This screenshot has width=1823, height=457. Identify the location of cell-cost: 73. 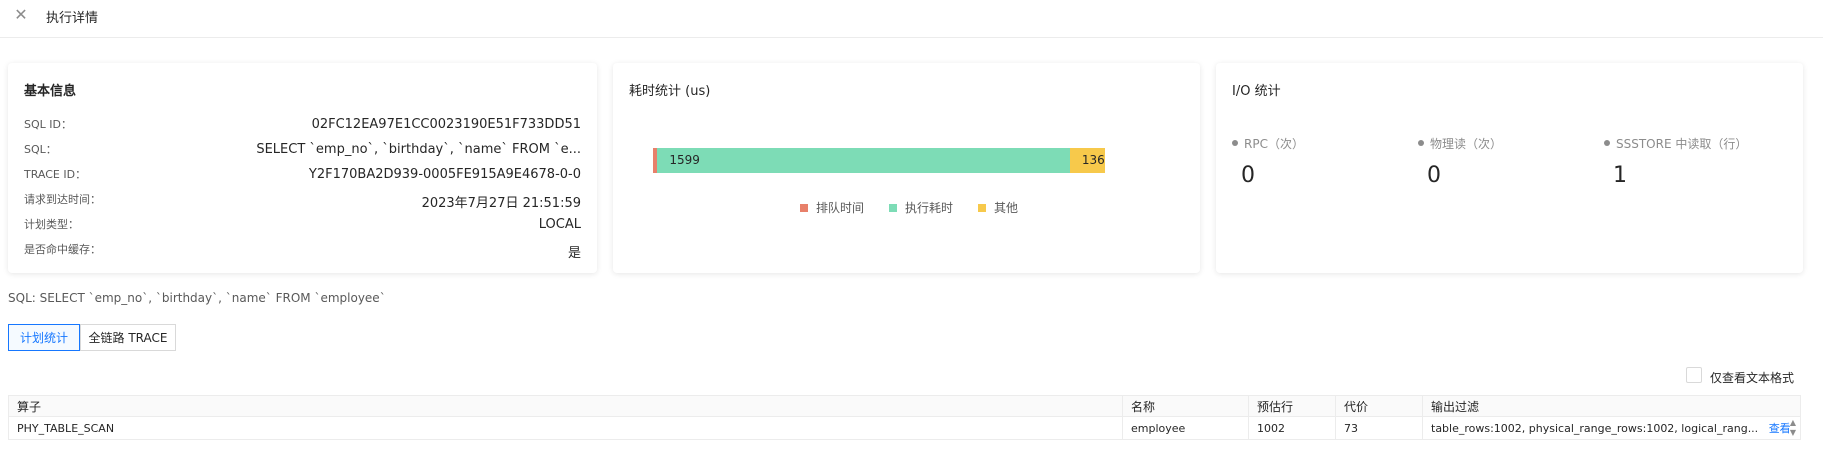
(1379, 428).